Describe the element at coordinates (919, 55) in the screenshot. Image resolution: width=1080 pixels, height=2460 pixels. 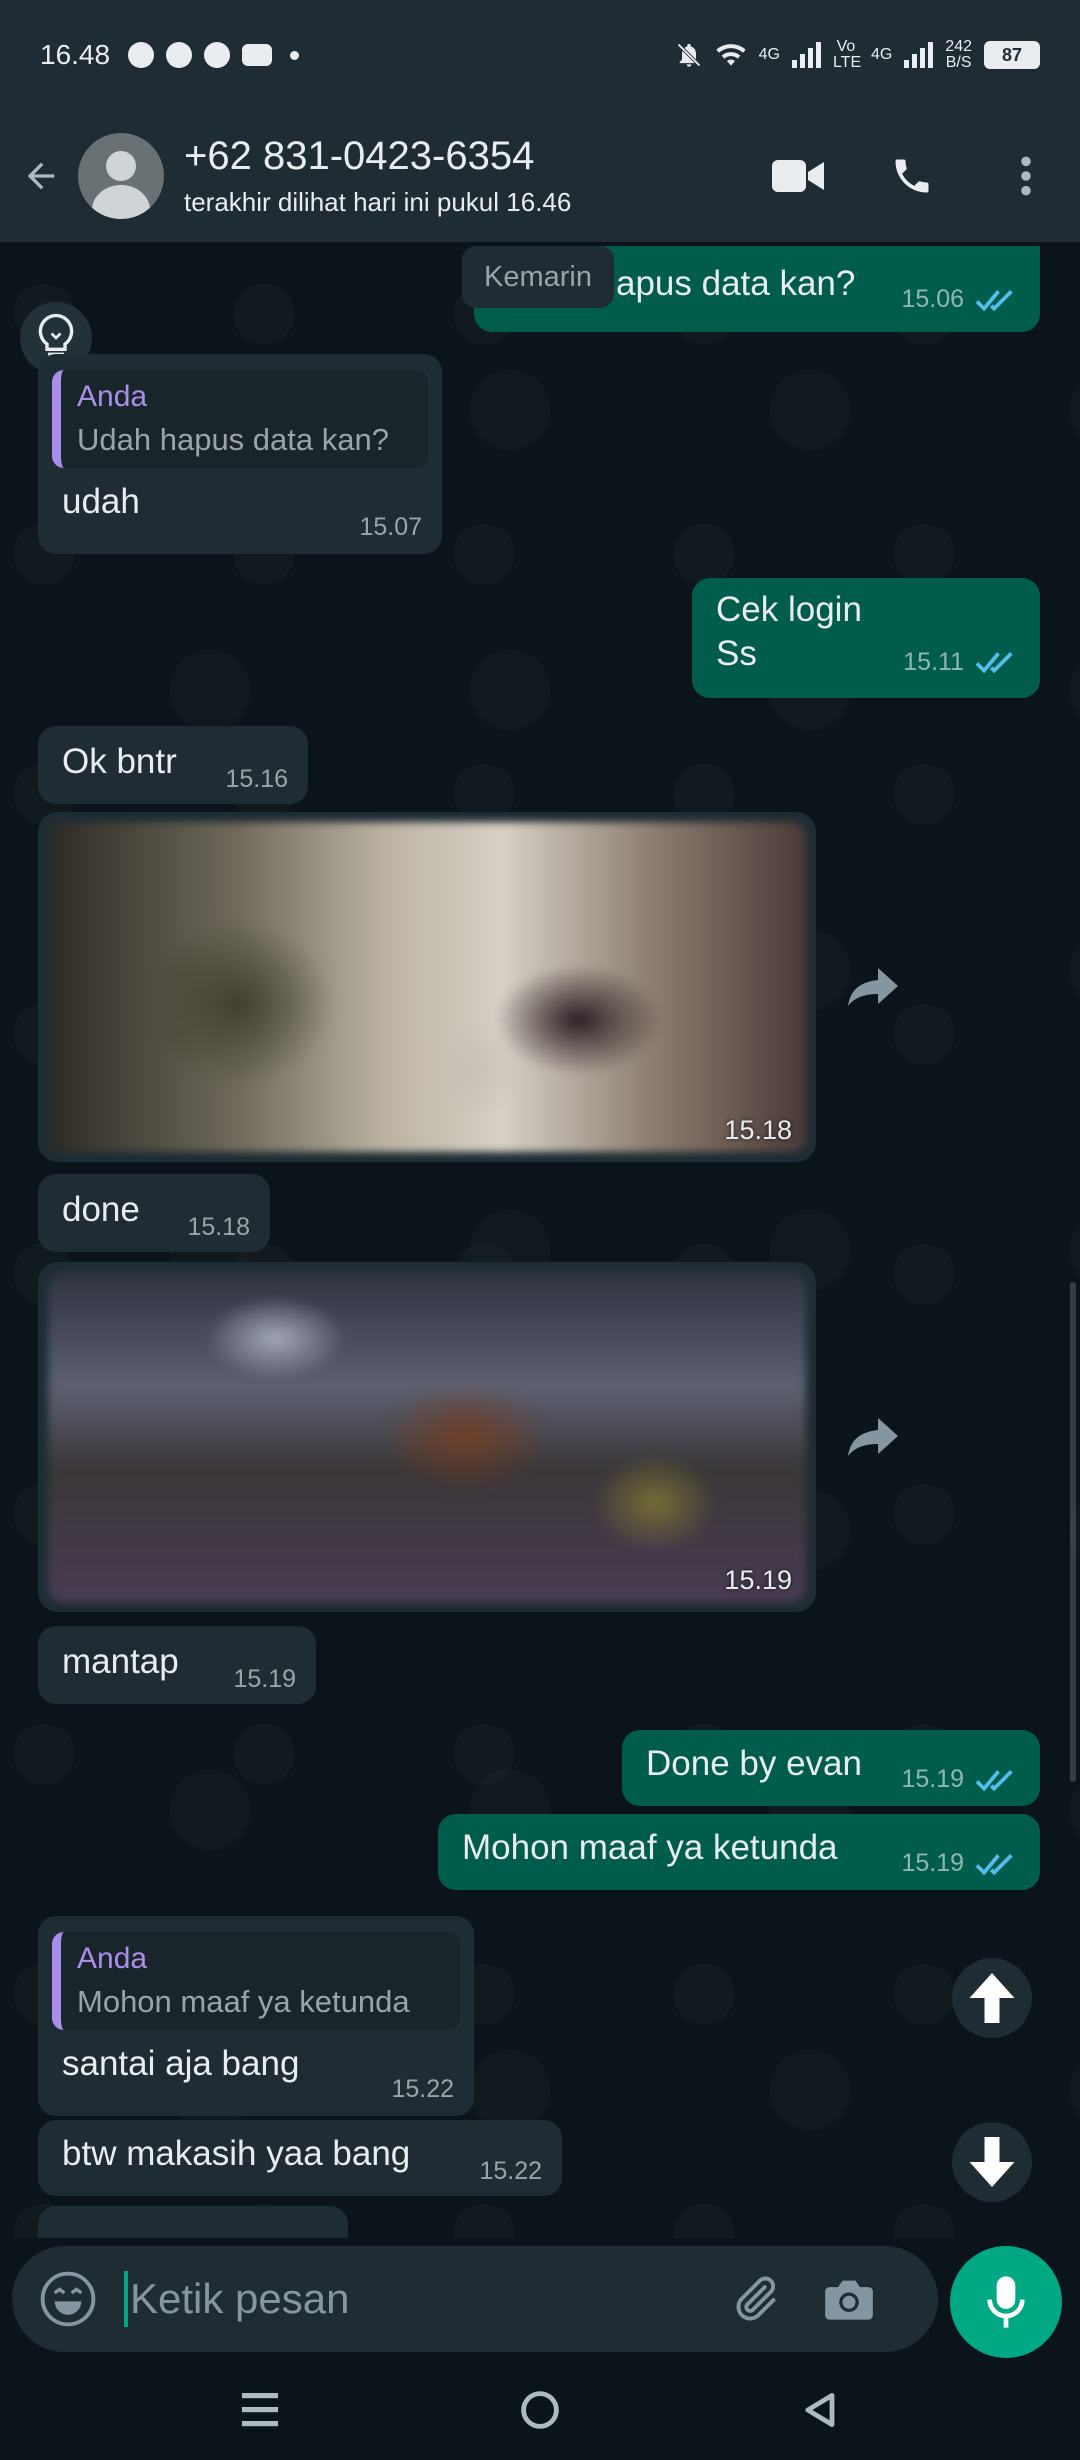
I see `signal-bars-2-icon` at that location.